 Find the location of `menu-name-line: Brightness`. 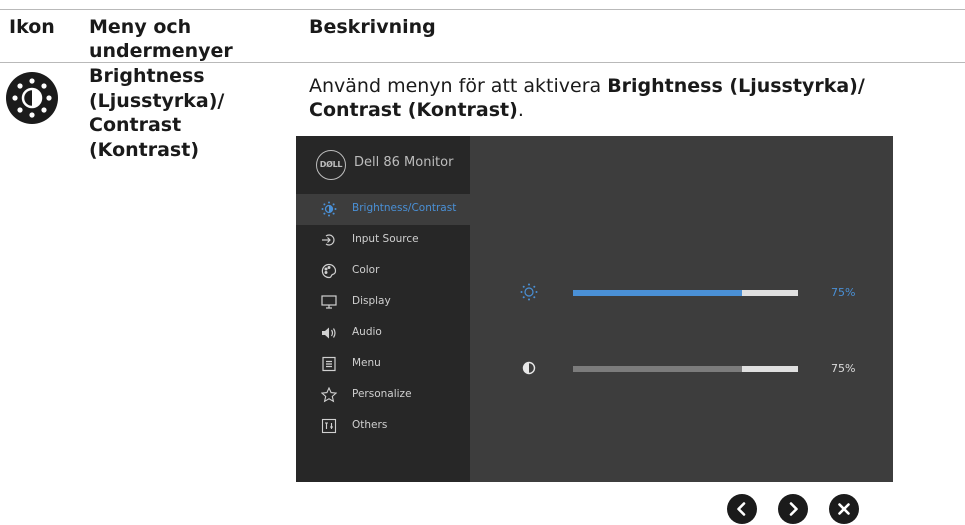

menu-name-line: Brightness is located at coordinates (147, 76).